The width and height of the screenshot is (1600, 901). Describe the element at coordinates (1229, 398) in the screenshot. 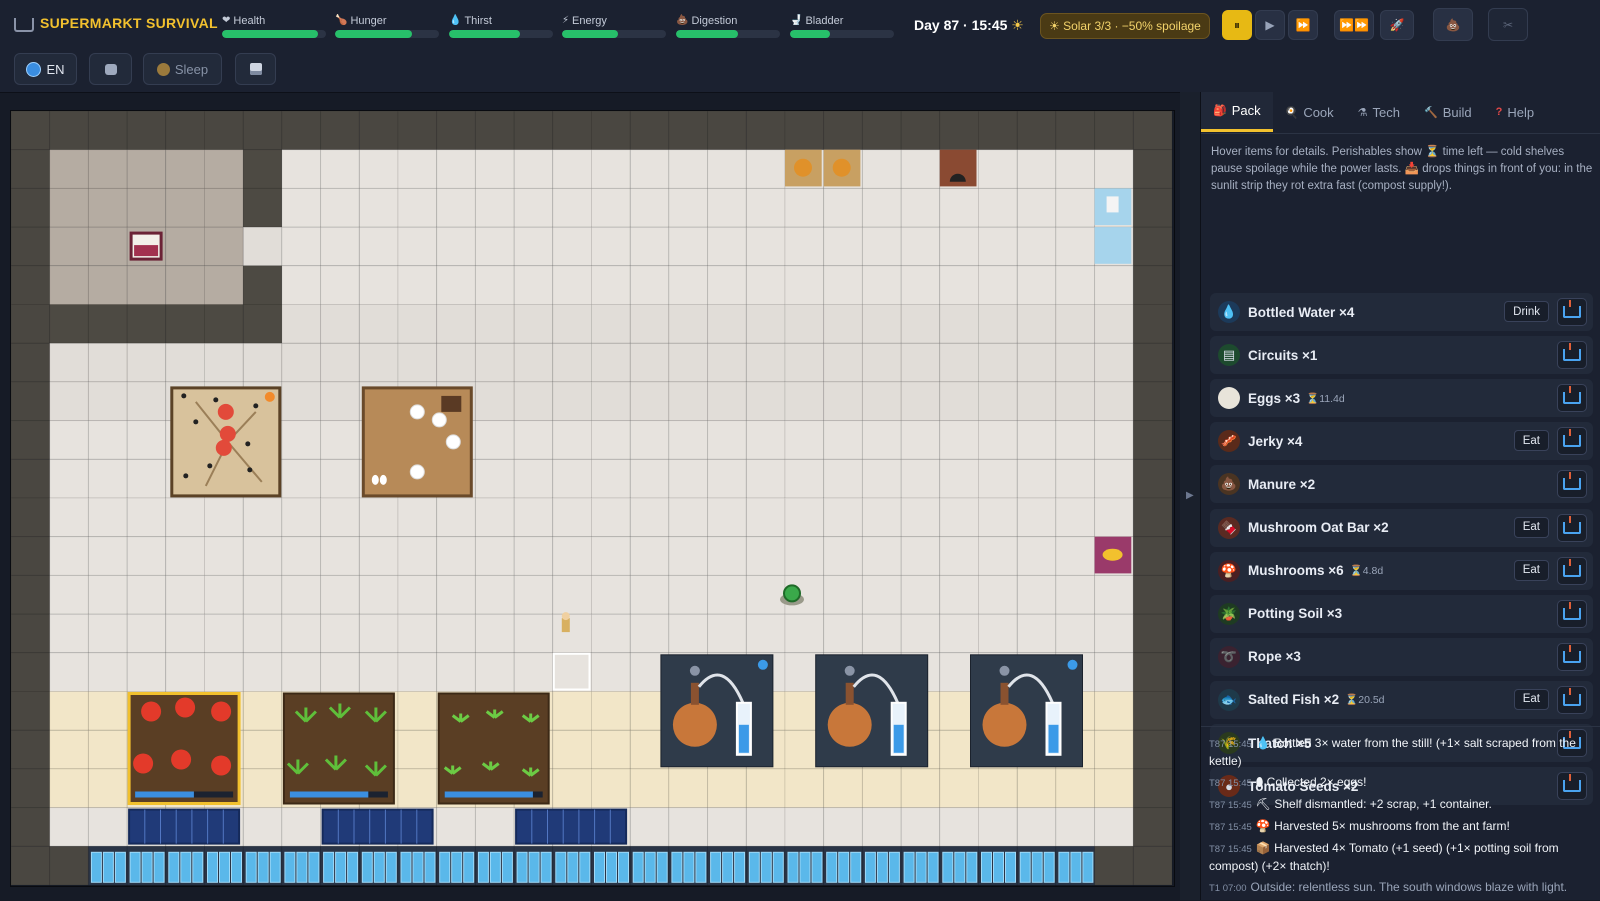

I see `egg-icon: ⬮` at that location.